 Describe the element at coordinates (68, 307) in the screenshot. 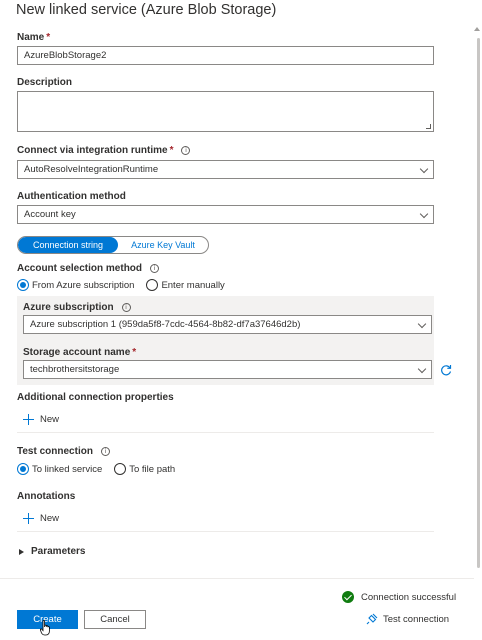

I see `azure-subscription-label-text: Azure subscription` at that location.